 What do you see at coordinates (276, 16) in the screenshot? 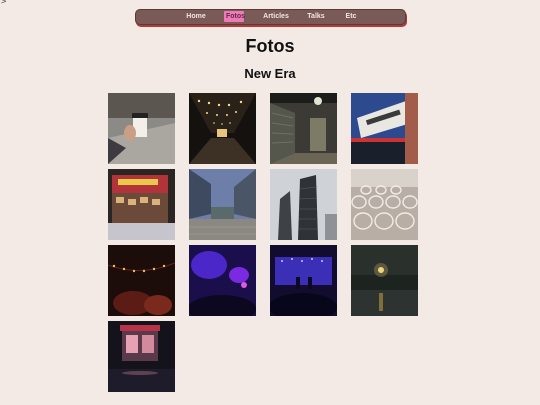
I see `nav-articles: Articles` at bounding box center [276, 16].